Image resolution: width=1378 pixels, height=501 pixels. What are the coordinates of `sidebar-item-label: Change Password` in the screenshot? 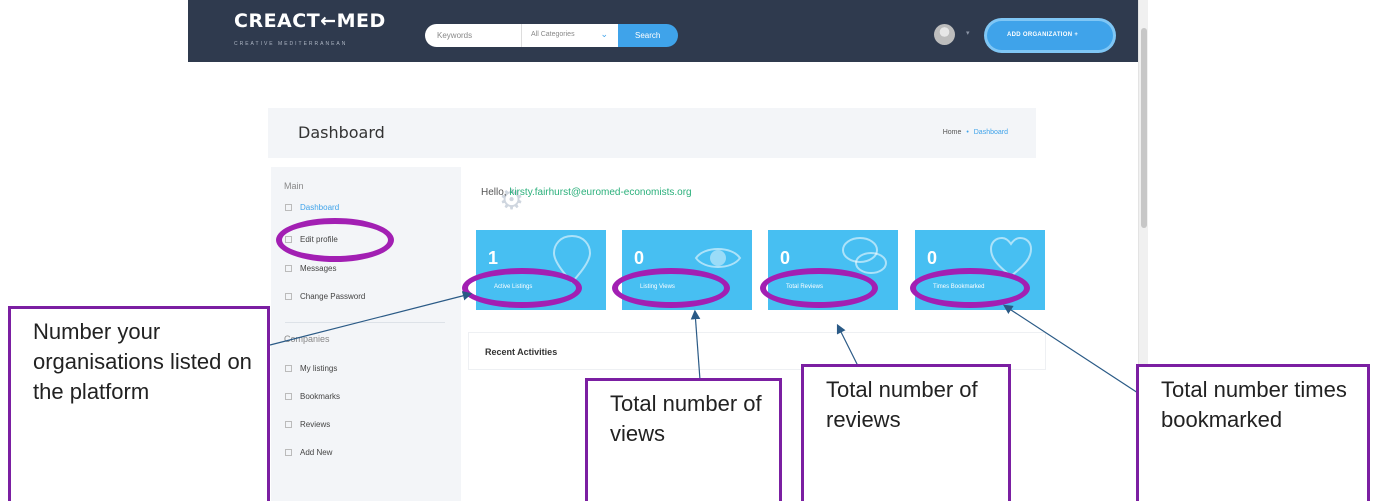 It's located at (333, 296).